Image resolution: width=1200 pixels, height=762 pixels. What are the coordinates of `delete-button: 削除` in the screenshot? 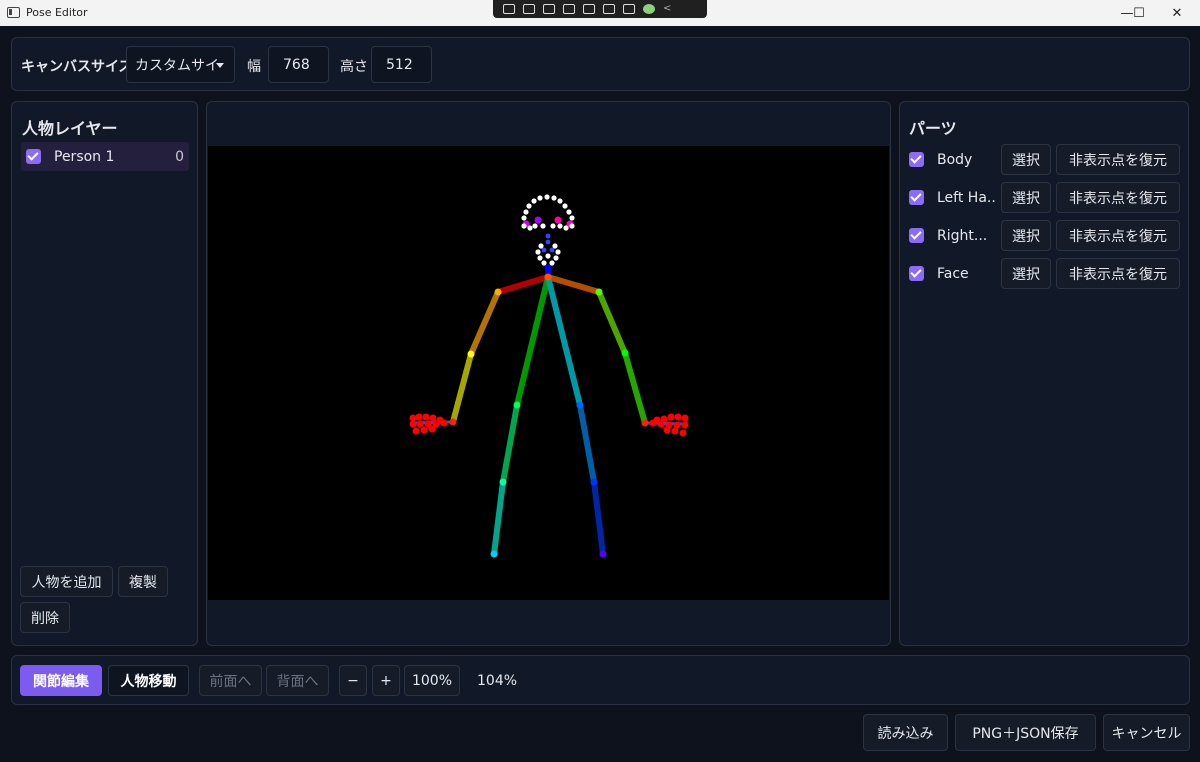 It's located at (45, 617).